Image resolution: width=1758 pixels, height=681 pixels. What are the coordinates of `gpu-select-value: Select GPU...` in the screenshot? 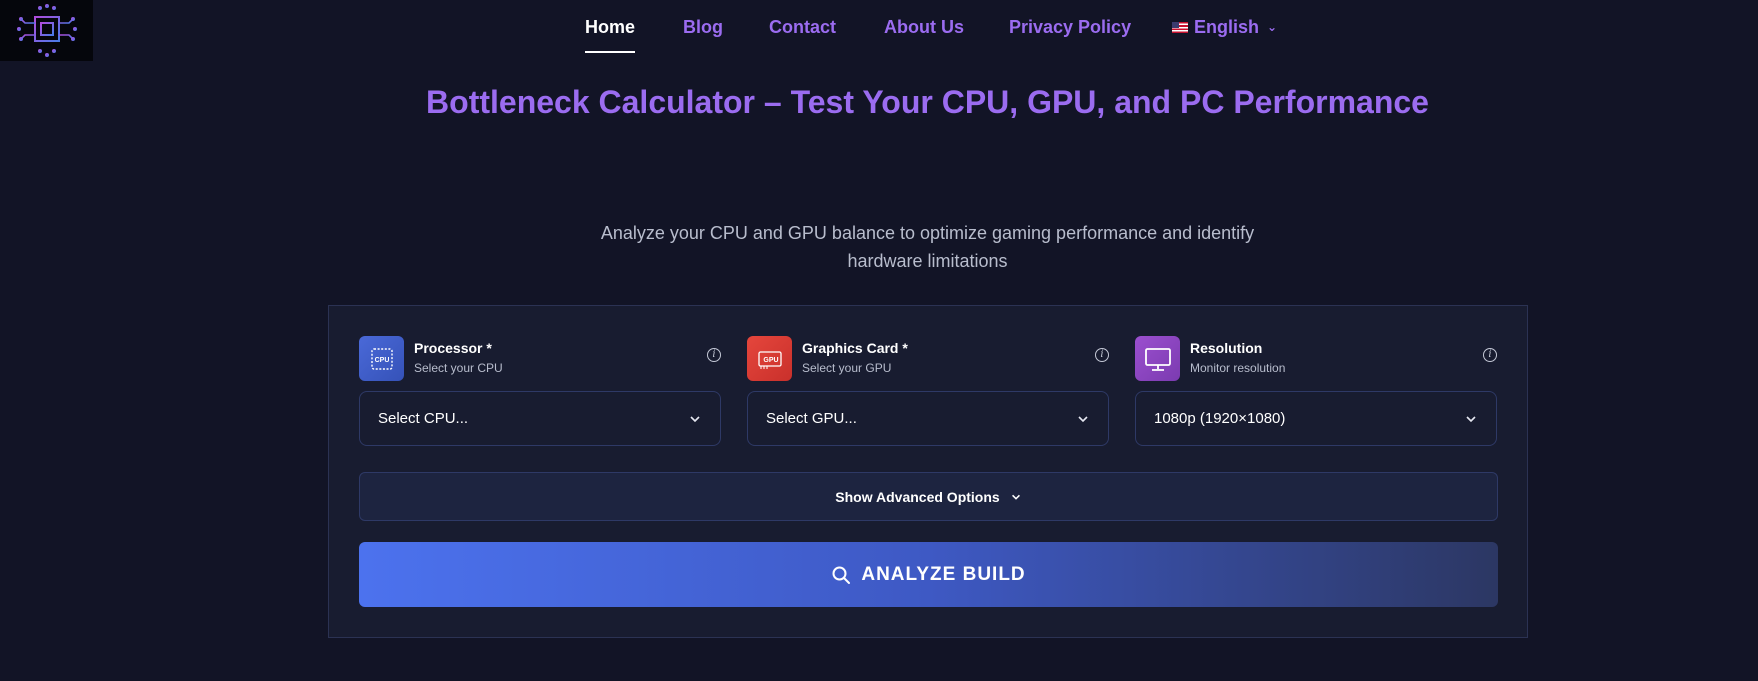 It's located at (811, 418).